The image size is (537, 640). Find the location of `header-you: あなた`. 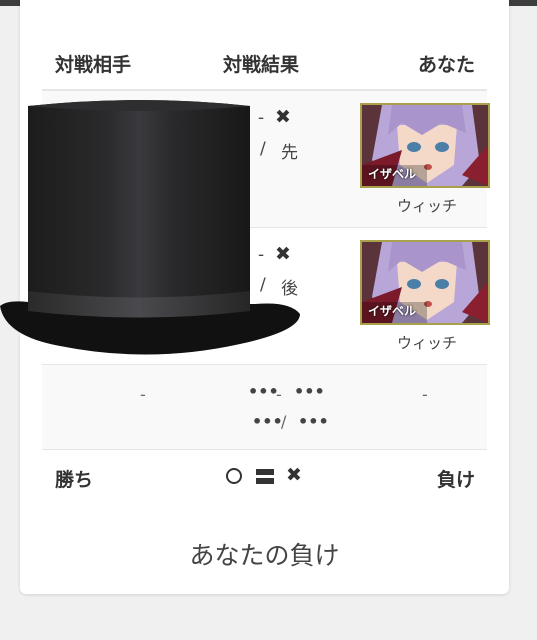

header-you: あなた is located at coordinates (446, 65).